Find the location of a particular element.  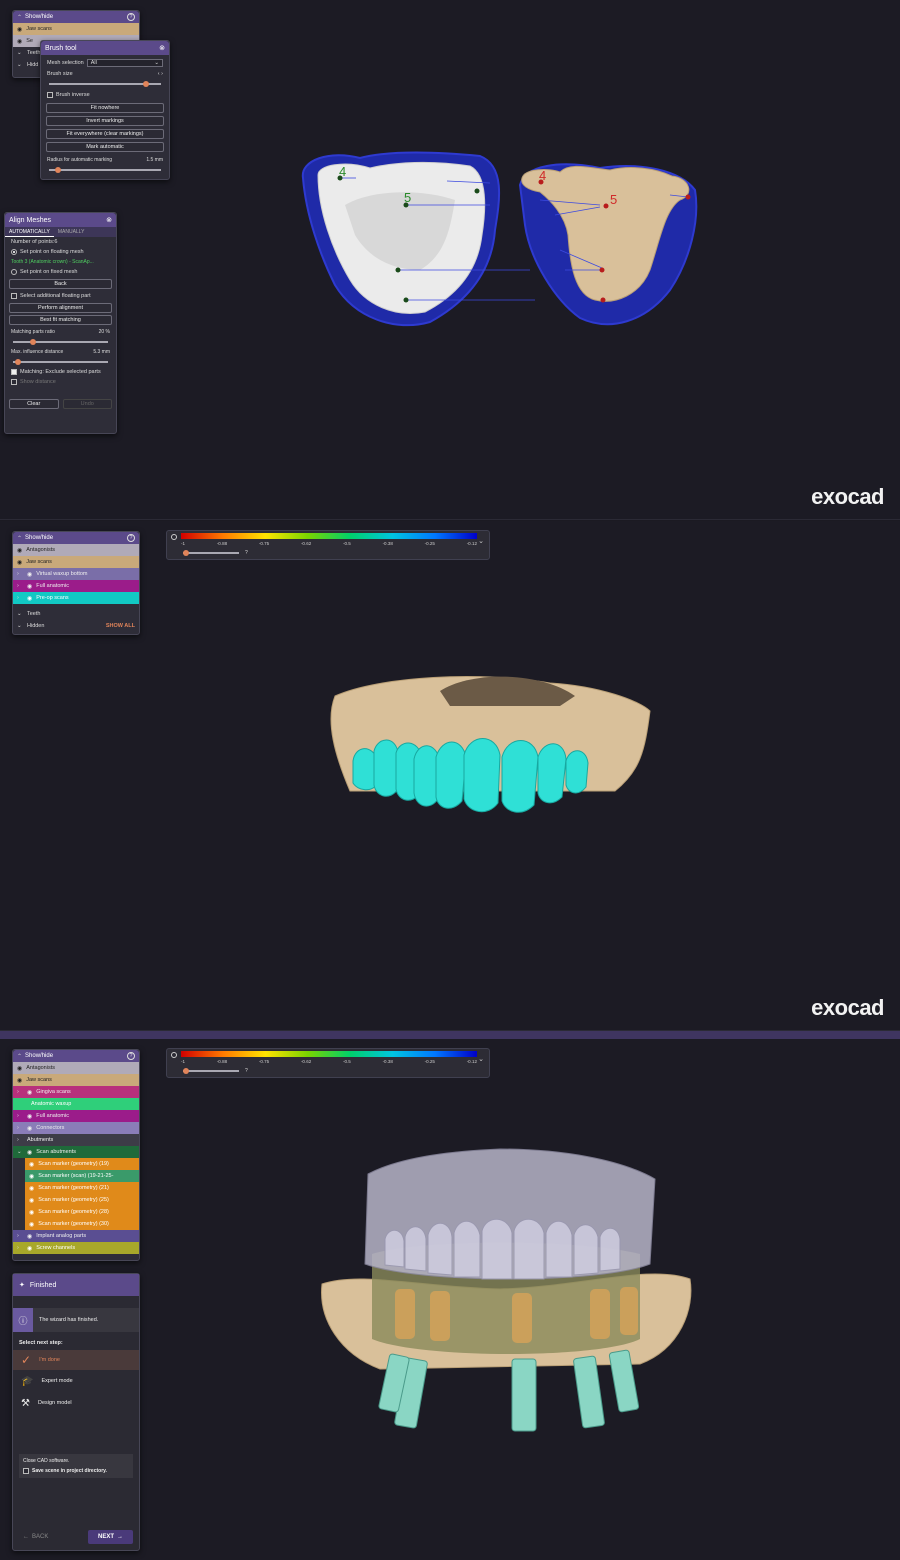

showhide-item-scan-marker-scan: ◉ Scan marker (scan) (19-21-25- is located at coordinates (82, 1176).